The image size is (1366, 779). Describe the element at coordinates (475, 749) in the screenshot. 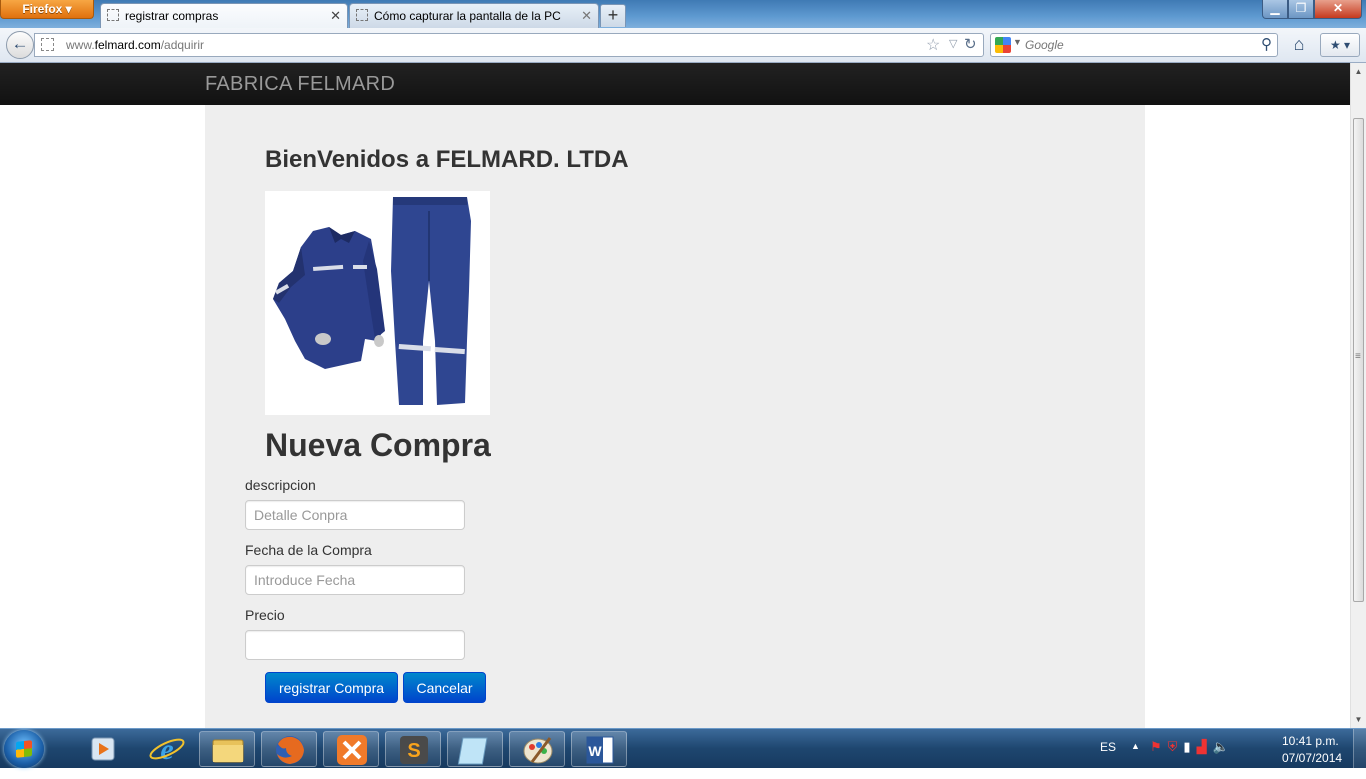

I see `notepad-icon` at that location.